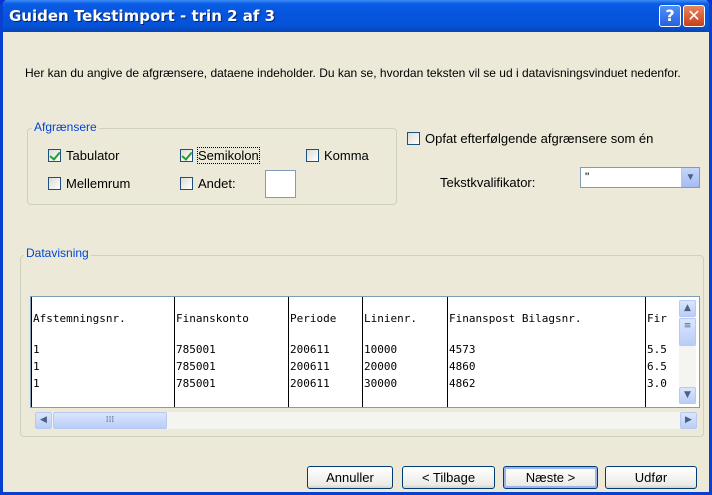 The height and width of the screenshot is (495, 712). What do you see at coordinates (142, 16) in the screenshot?
I see `window-title: Guiden Tekstimport - trin 2 af 3` at bounding box center [142, 16].